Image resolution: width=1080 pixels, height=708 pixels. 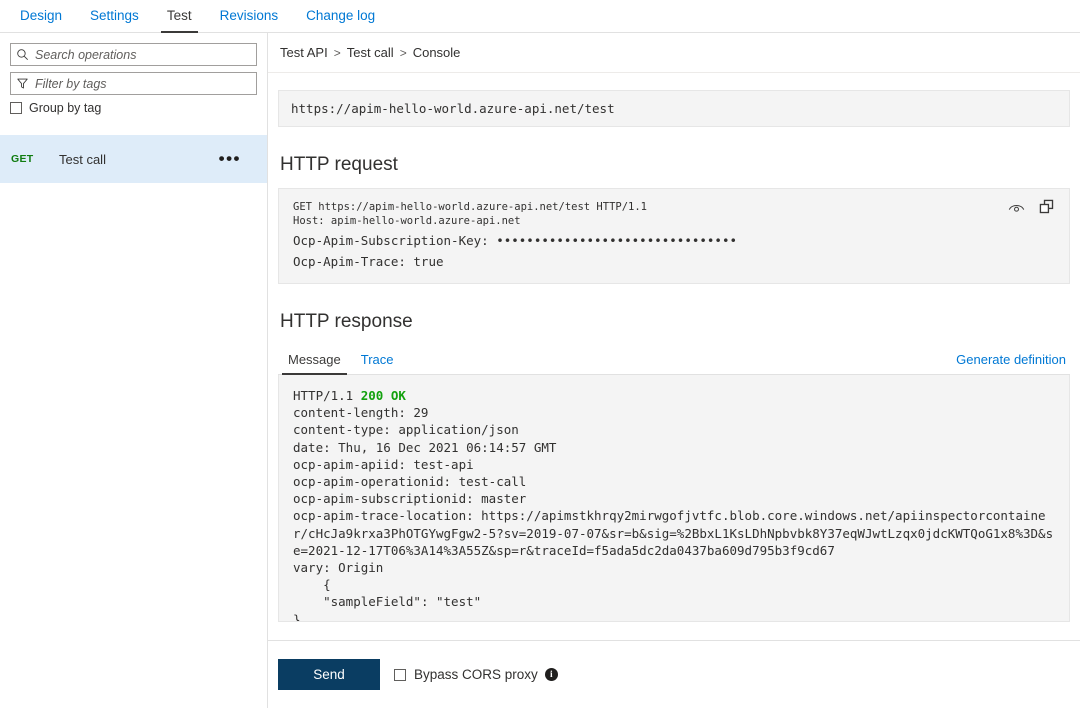 I want to click on tab-design-label: Design, so click(x=41, y=15).